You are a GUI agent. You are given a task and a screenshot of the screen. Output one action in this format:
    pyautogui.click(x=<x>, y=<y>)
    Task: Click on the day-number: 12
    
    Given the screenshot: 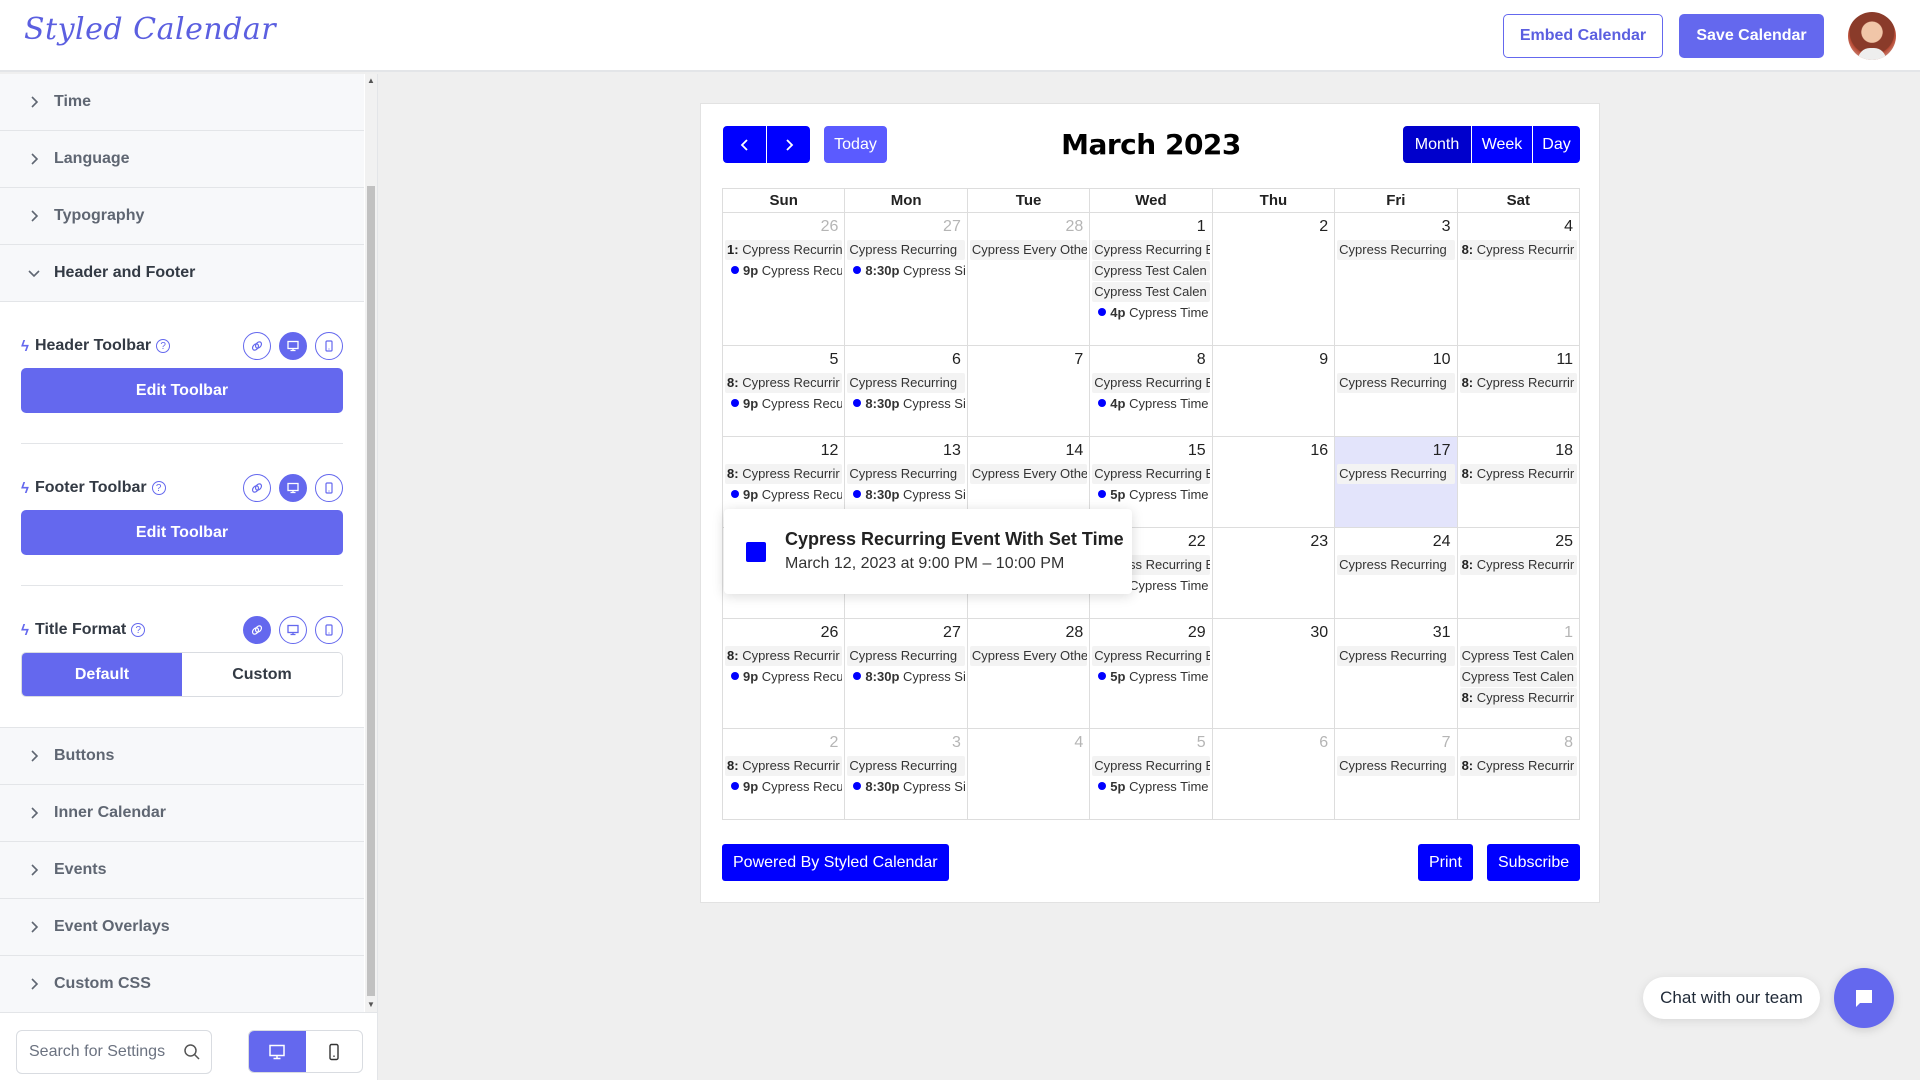 What is the action you would take?
    pyautogui.click(x=783, y=451)
    